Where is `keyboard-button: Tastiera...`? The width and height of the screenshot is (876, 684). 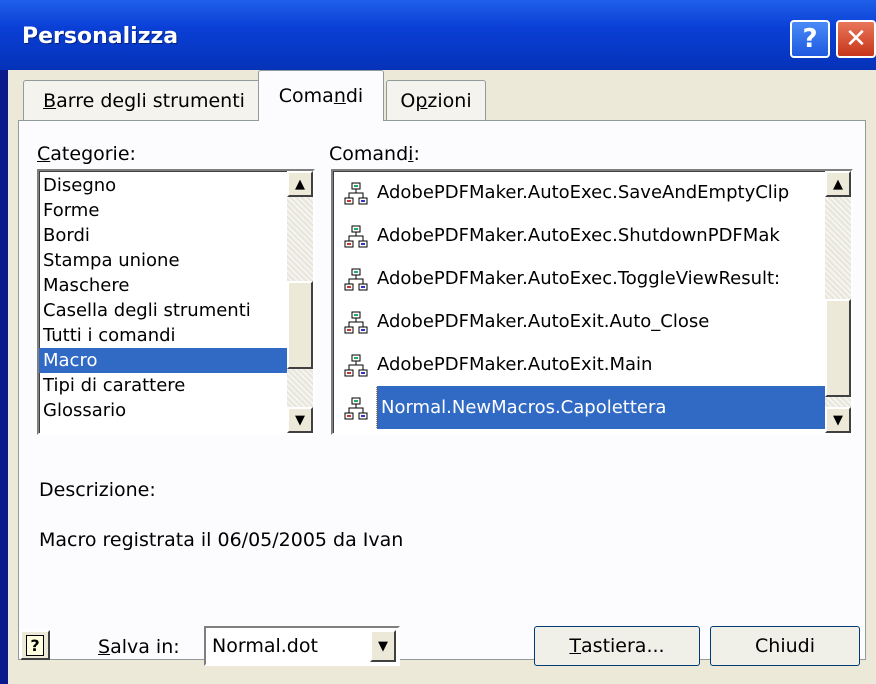
keyboard-button: Tastiera... is located at coordinates (617, 646).